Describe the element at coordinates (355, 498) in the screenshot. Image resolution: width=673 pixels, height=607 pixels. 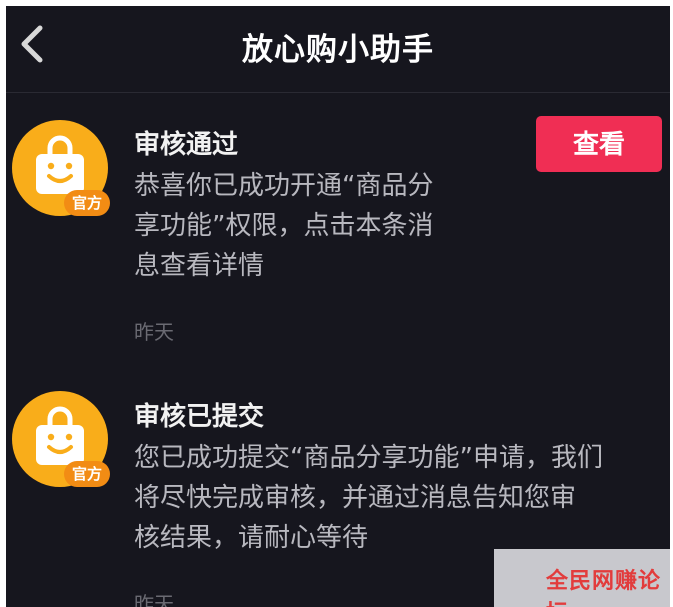
I see `message-body-line: 将尽快完成审核，并通过消息告知您审` at that location.